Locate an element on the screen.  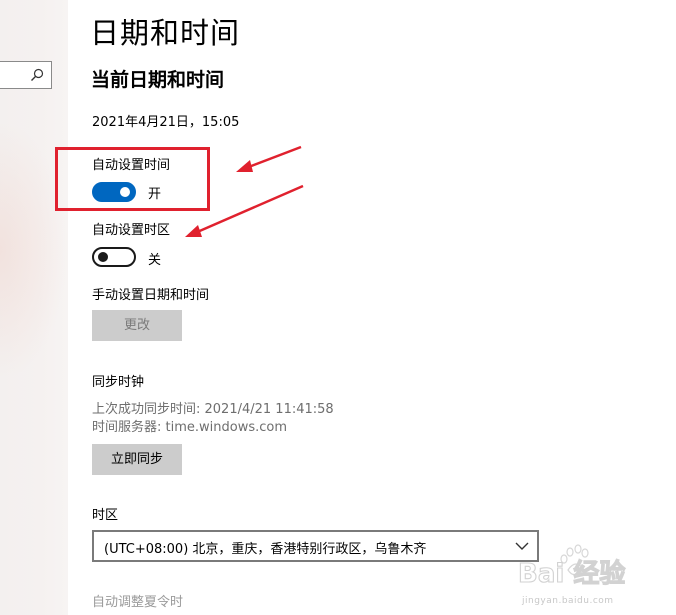
dst-label: 自动调整夏令时 is located at coordinates (138, 602).